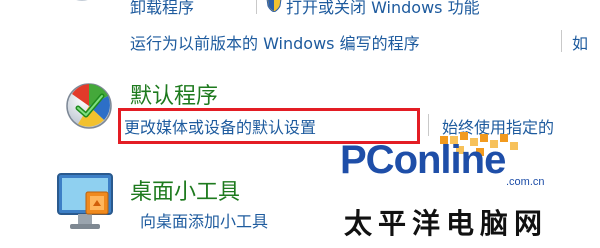 The image size is (600, 248). I want to click on default-programs-title: 默认程序, so click(174, 94).